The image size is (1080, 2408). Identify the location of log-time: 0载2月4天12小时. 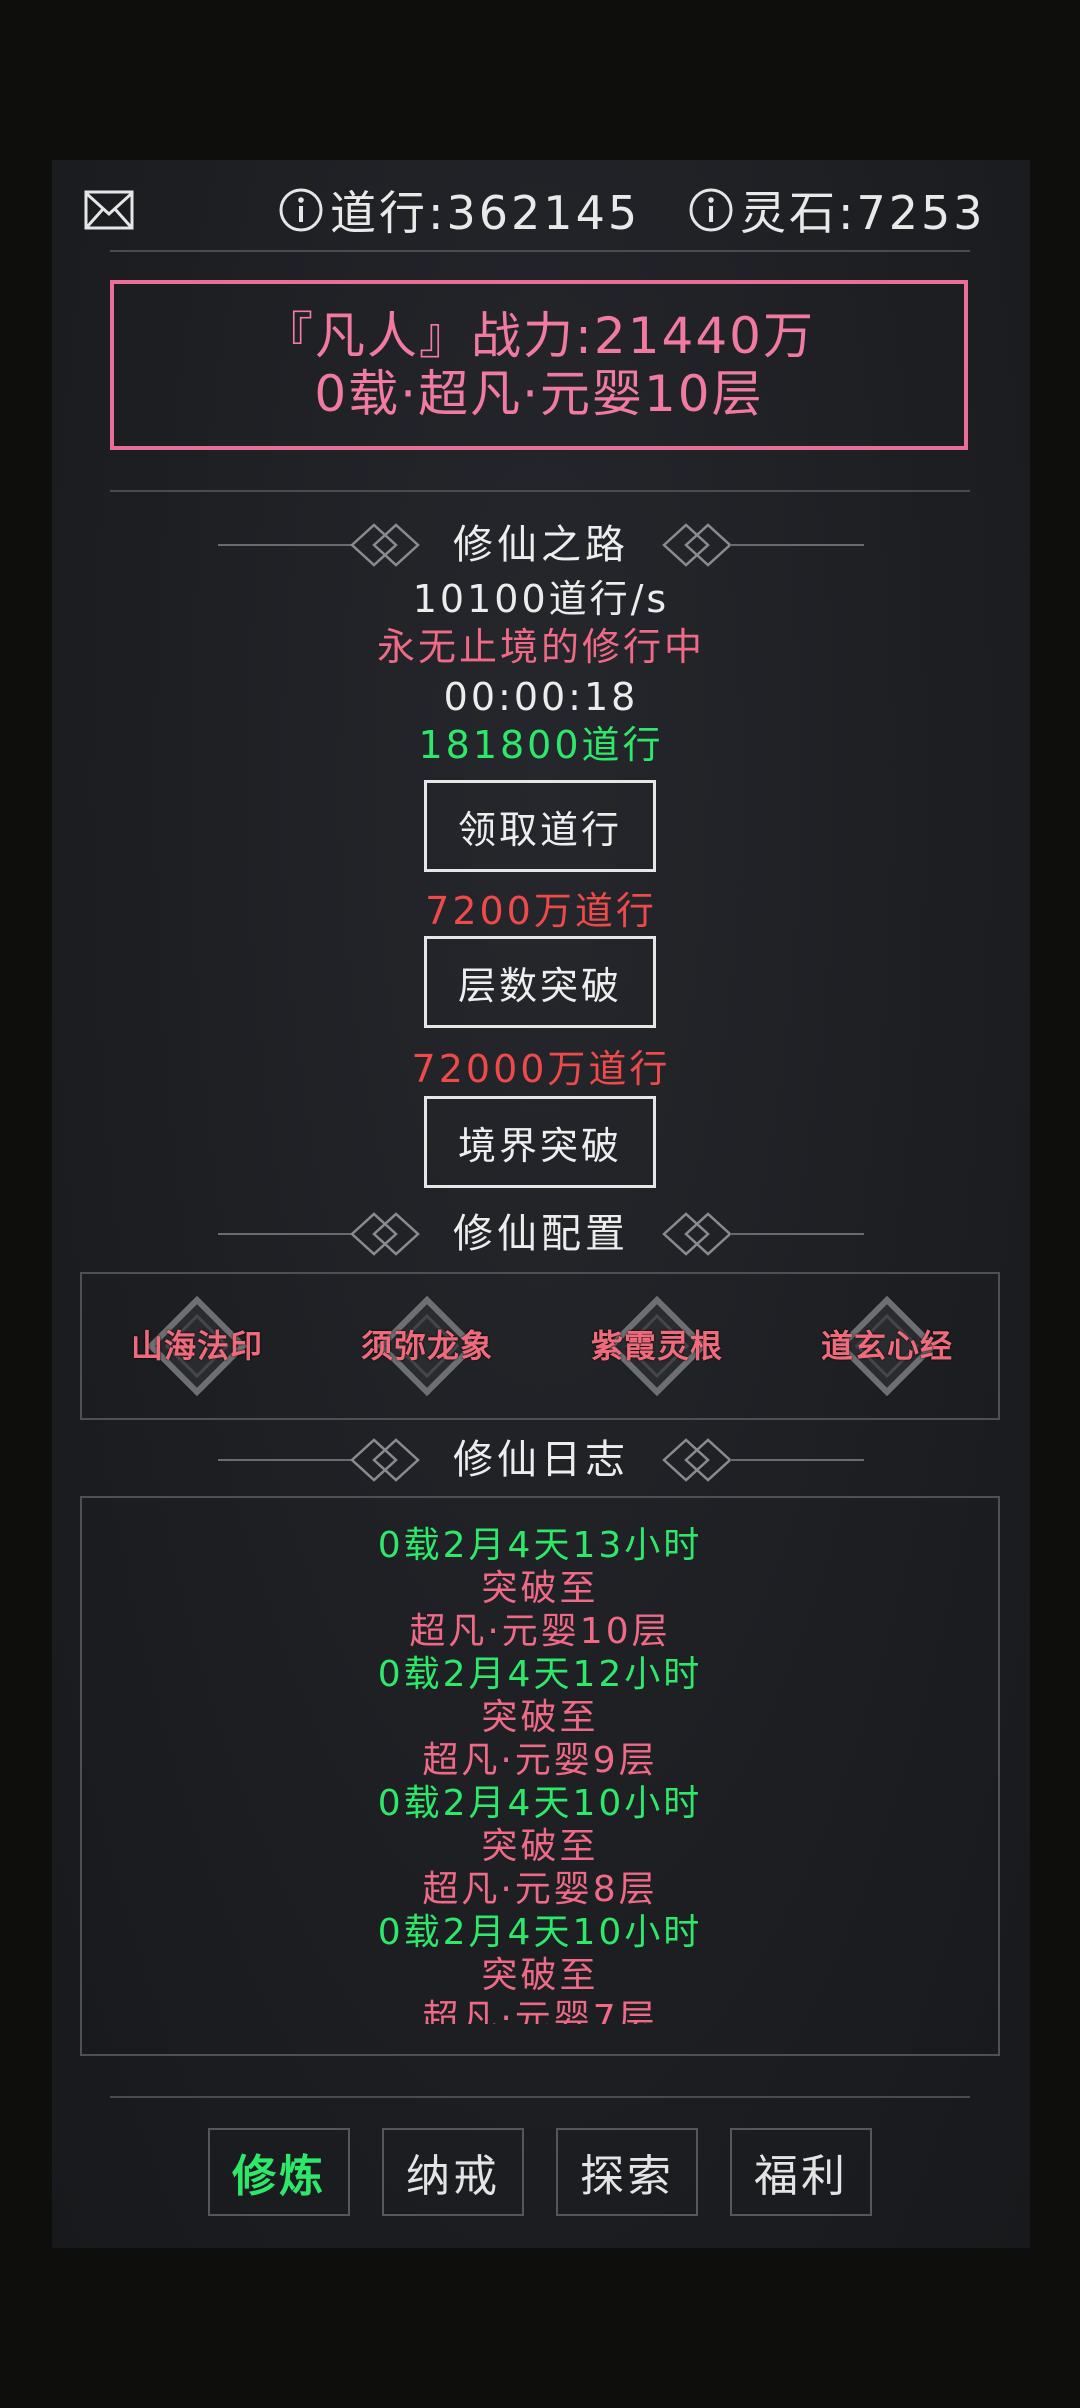
(540, 1674).